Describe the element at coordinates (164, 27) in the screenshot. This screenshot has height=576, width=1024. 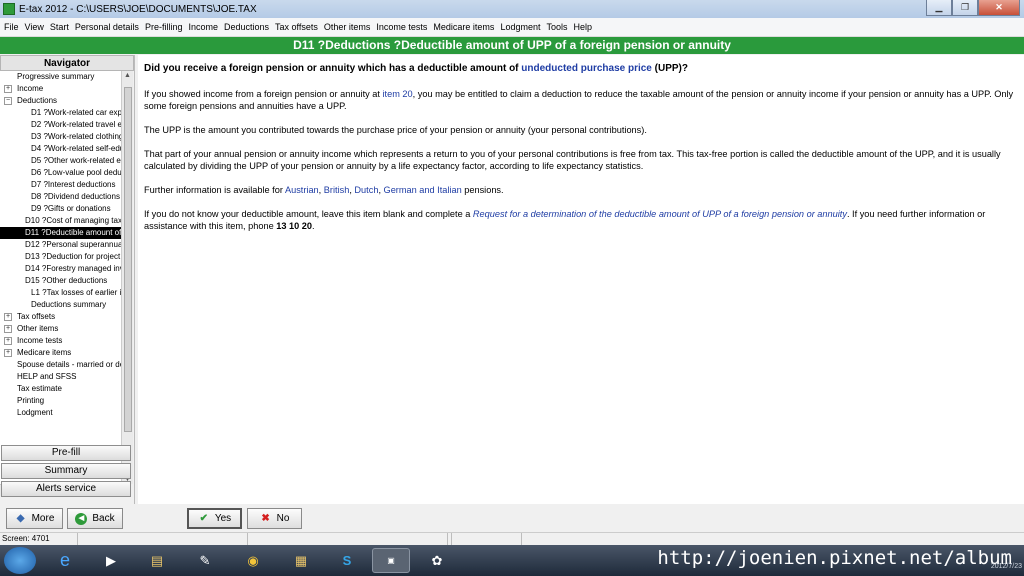
I see `menu-pre-filling: Pre-filling` at that location.